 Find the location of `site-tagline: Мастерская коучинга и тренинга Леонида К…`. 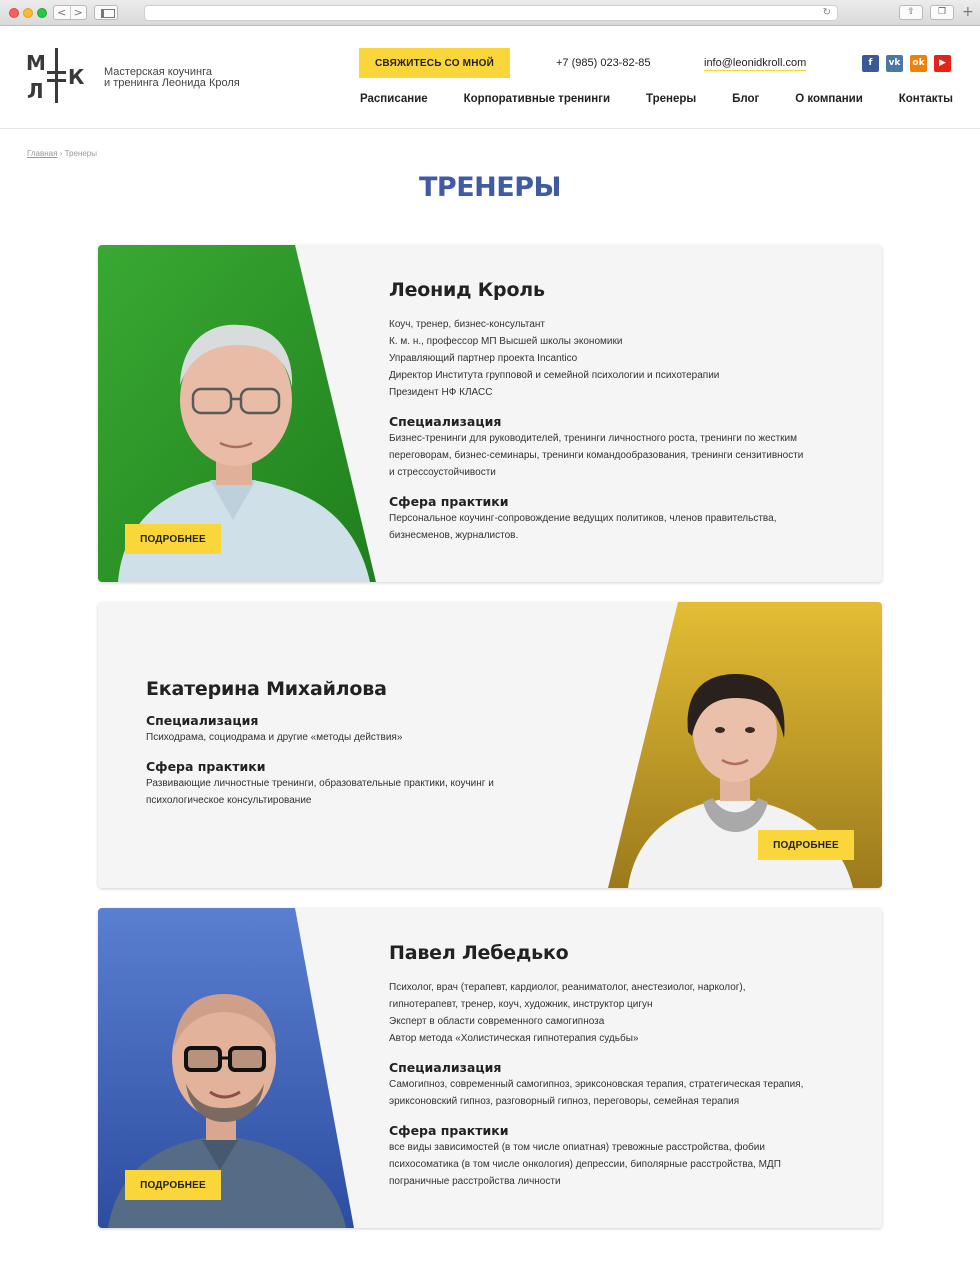

site-tagline: Мастерская коучинга и тренинга Леонида К… is located at coordinates (184, 78).